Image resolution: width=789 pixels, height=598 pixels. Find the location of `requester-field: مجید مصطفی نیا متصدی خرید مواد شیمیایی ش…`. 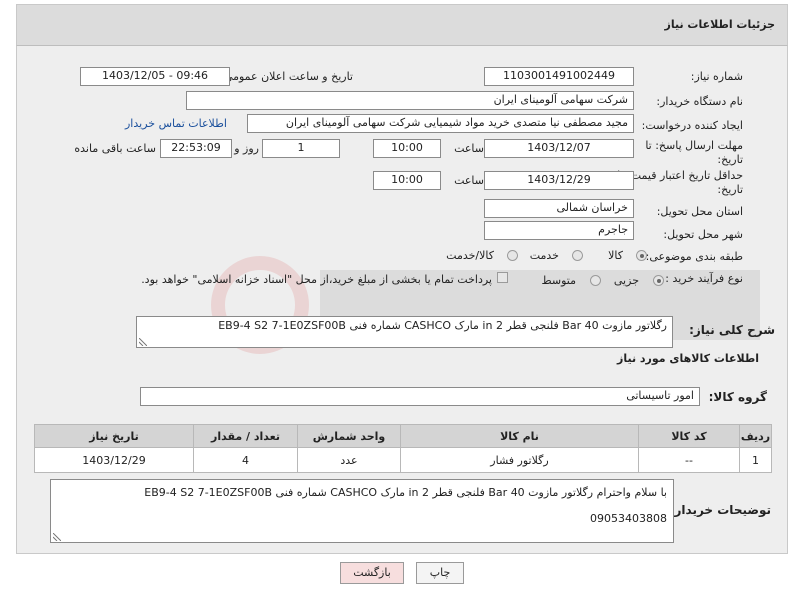

requester-field: مجید مصطفی نیا متصدی خرید مواد شیمیایی ش… is located at coordinates (440, 123).